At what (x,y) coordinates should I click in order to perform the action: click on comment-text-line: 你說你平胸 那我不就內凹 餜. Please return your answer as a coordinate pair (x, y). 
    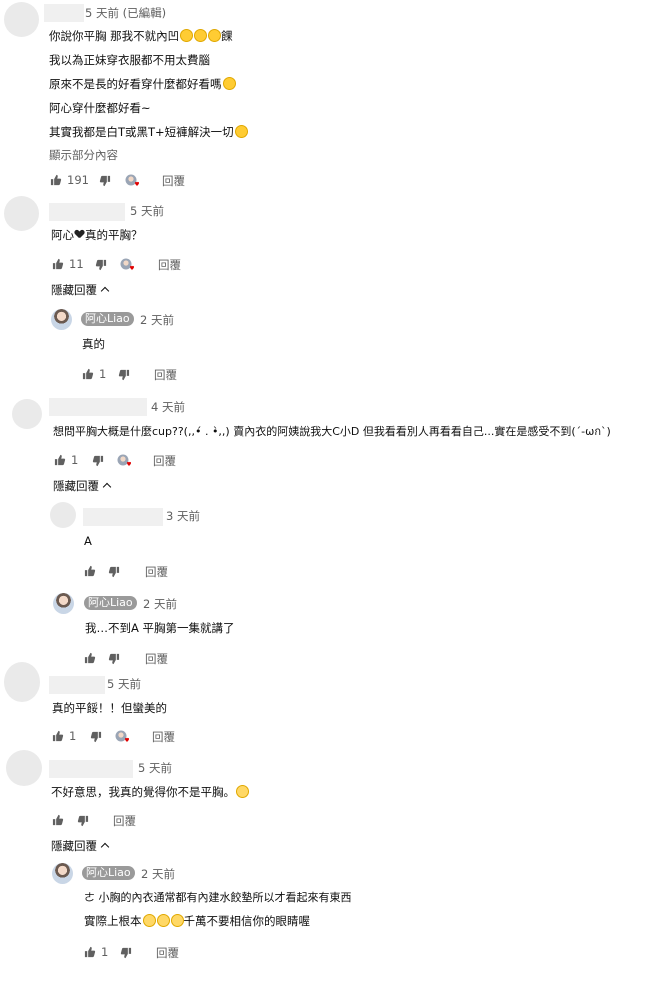
    Looking at the image, I should click on (141, 36).